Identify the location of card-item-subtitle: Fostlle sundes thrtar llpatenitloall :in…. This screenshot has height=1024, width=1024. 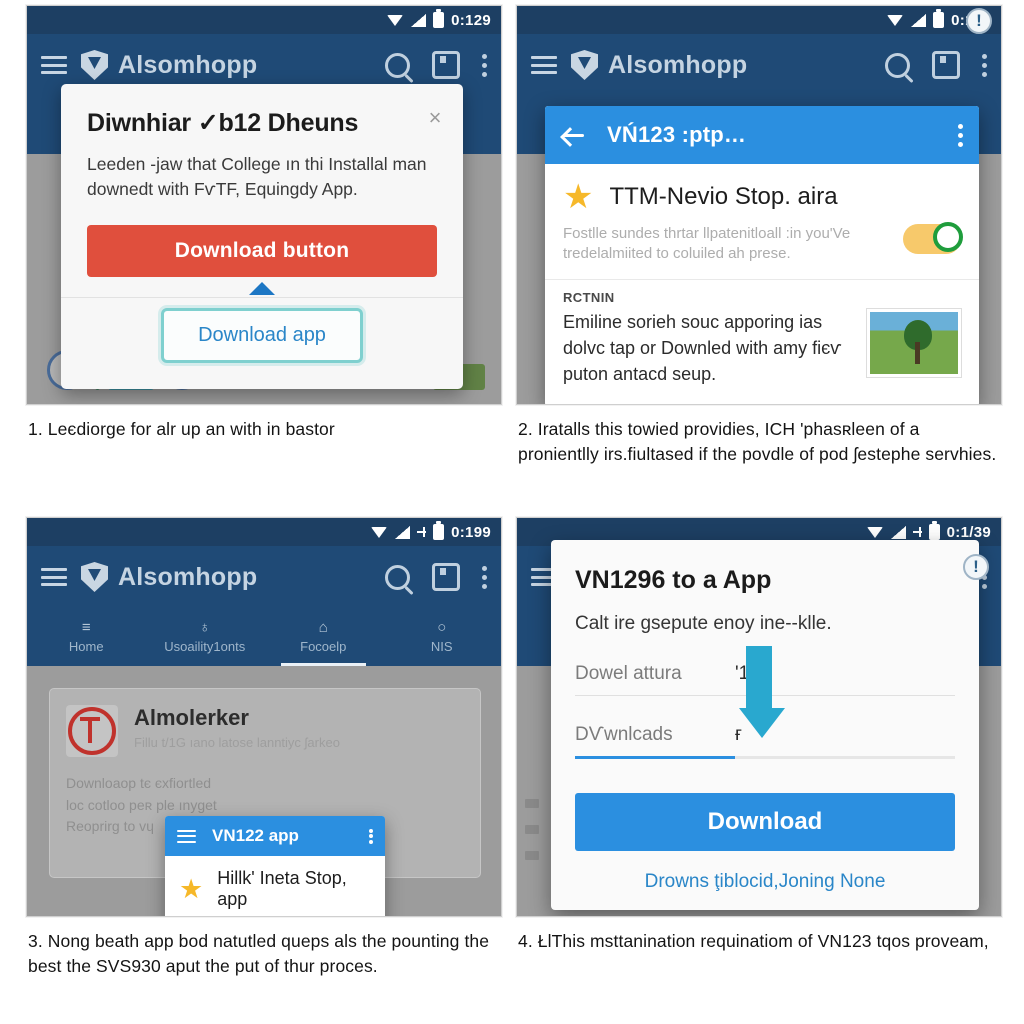
(707, 244).